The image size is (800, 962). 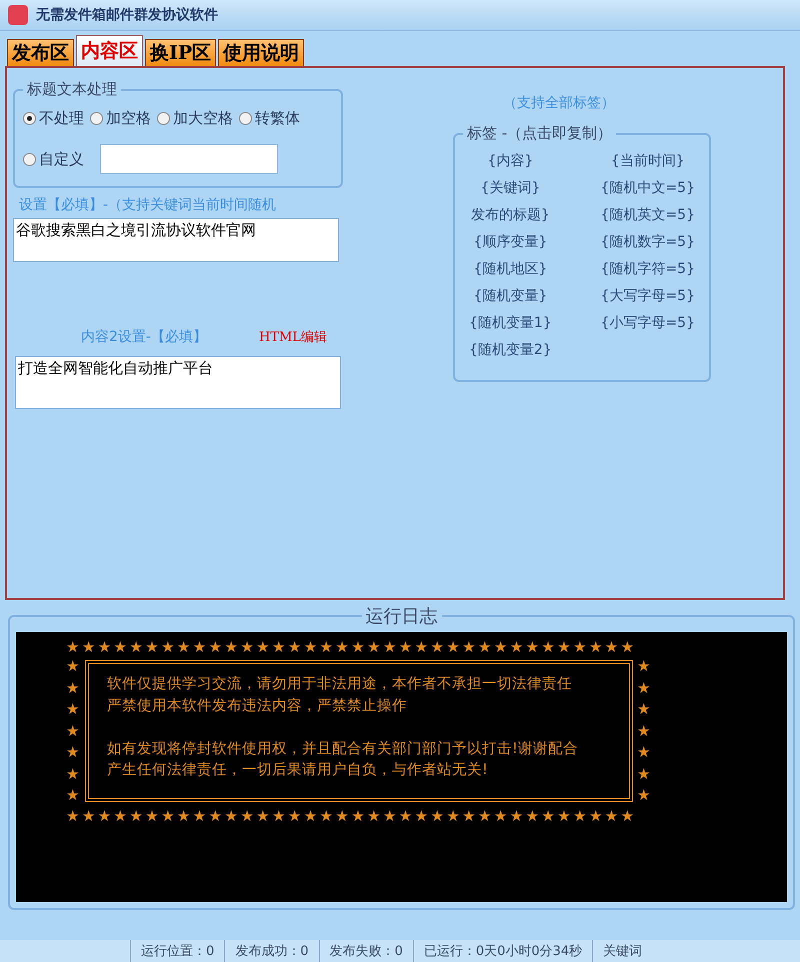 I want to click on group-title: 标签 -（点击即复制）, so click(x=540, y=133).